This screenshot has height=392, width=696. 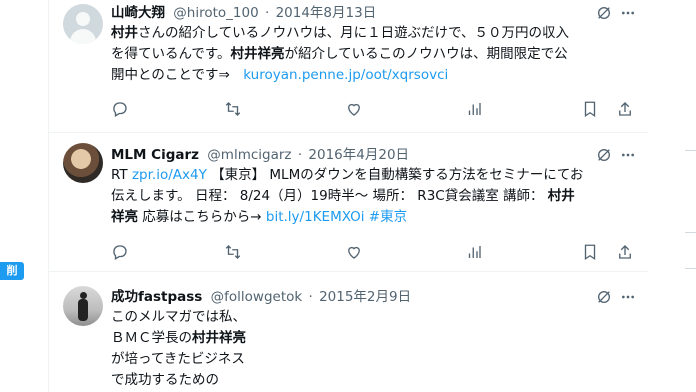 I want to click on avatar-figure-body, so click(x=83, y=310).